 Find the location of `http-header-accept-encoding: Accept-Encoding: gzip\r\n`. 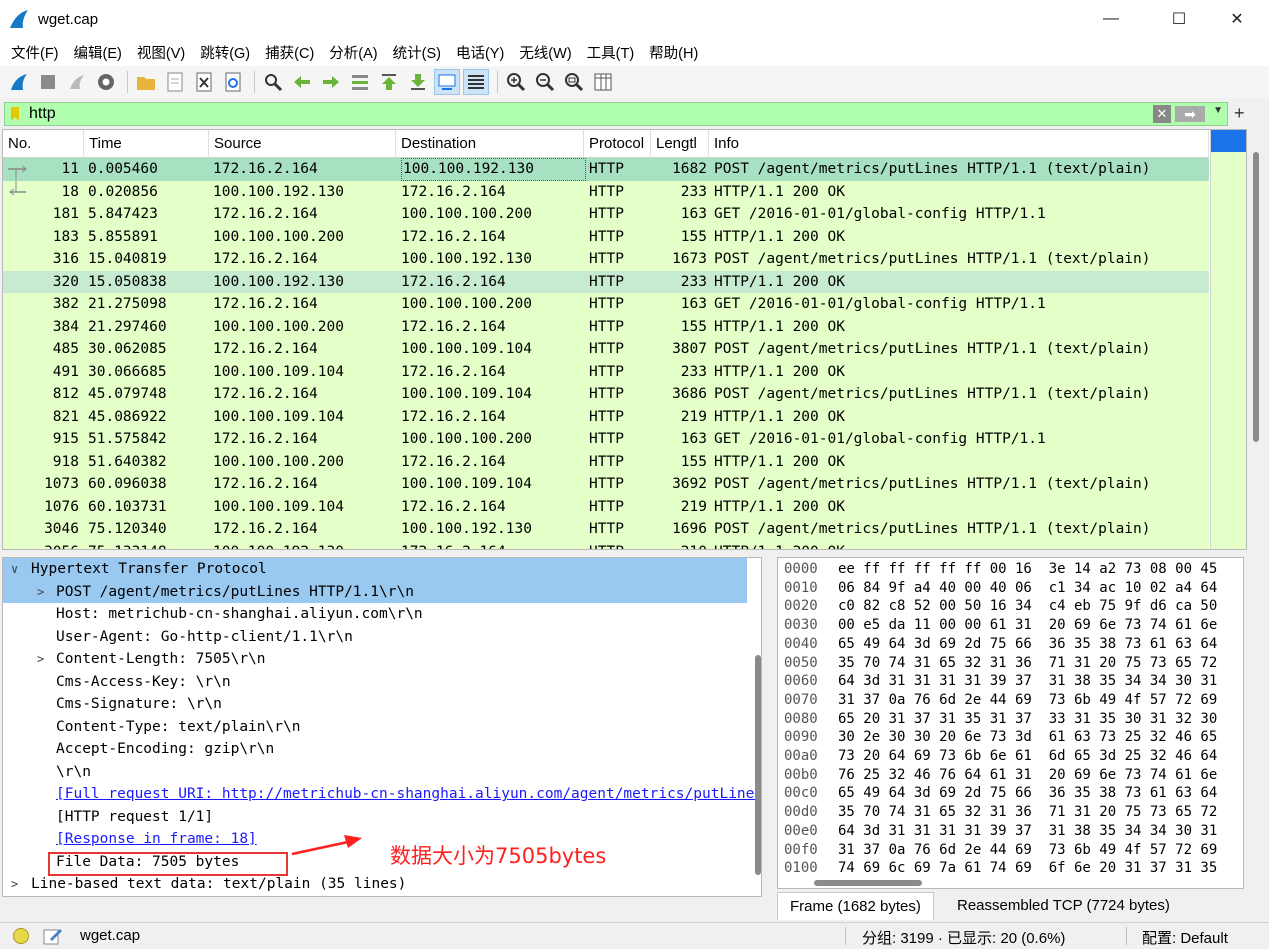

http-header-accept-encoding: Accept-Encoding: gzip\r\n is located at coordinates (375, 749).